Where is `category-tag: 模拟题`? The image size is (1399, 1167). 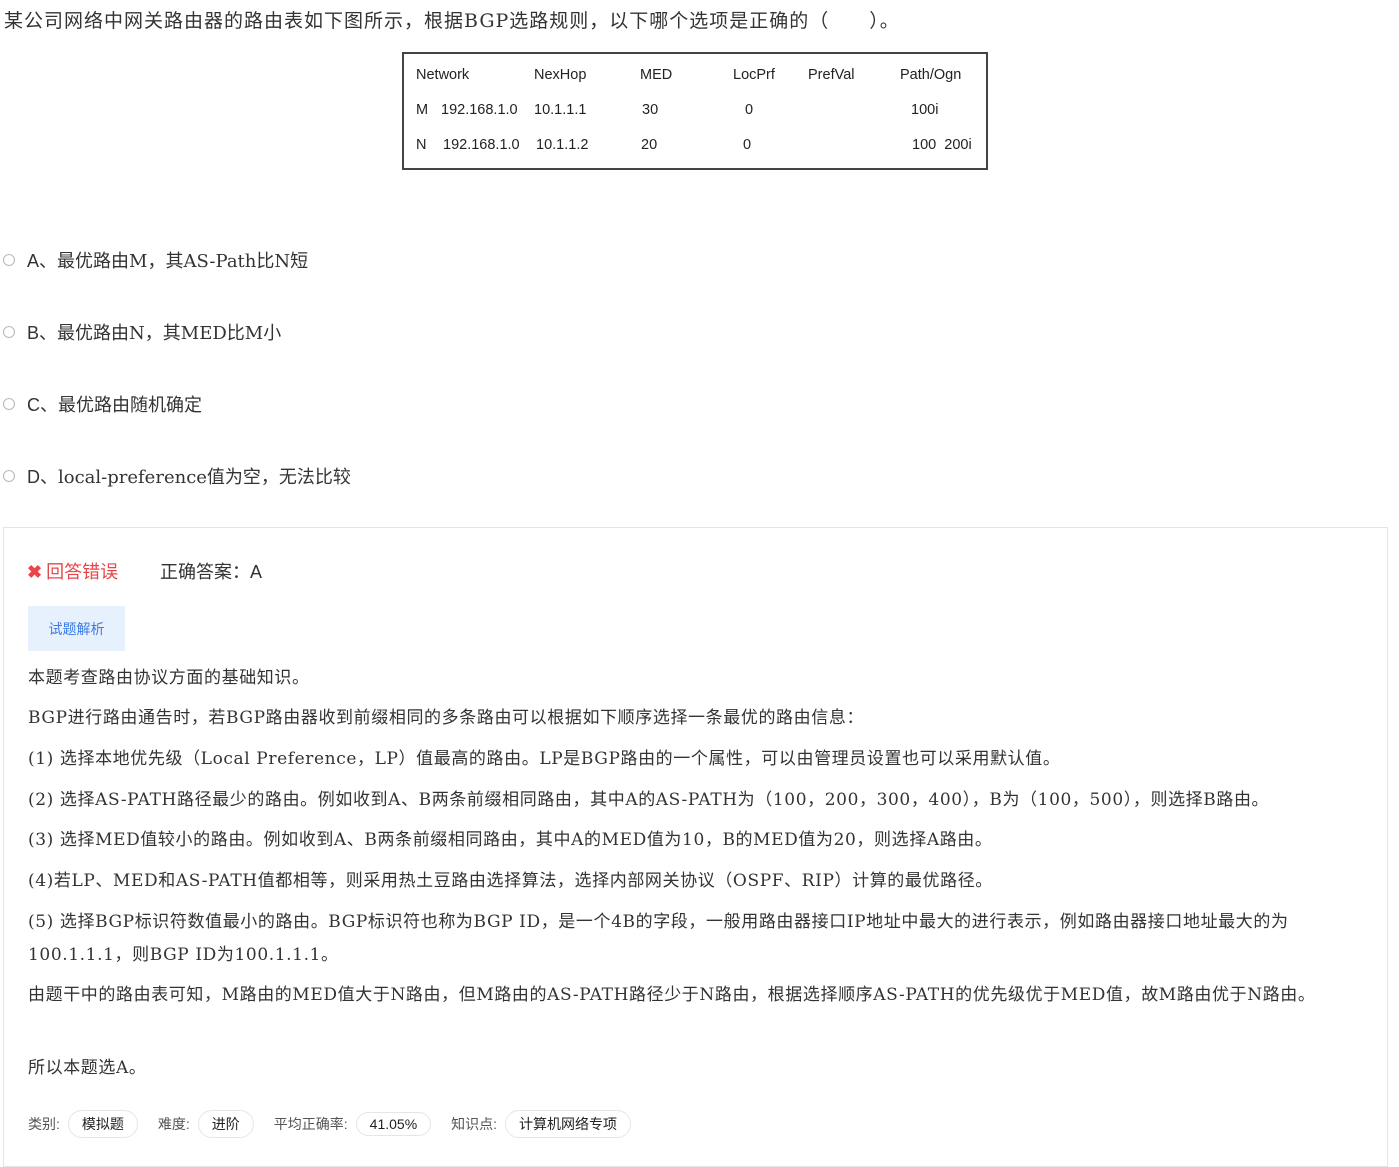 category-tag: 模拟题 is located at coordinates (102, 1124).